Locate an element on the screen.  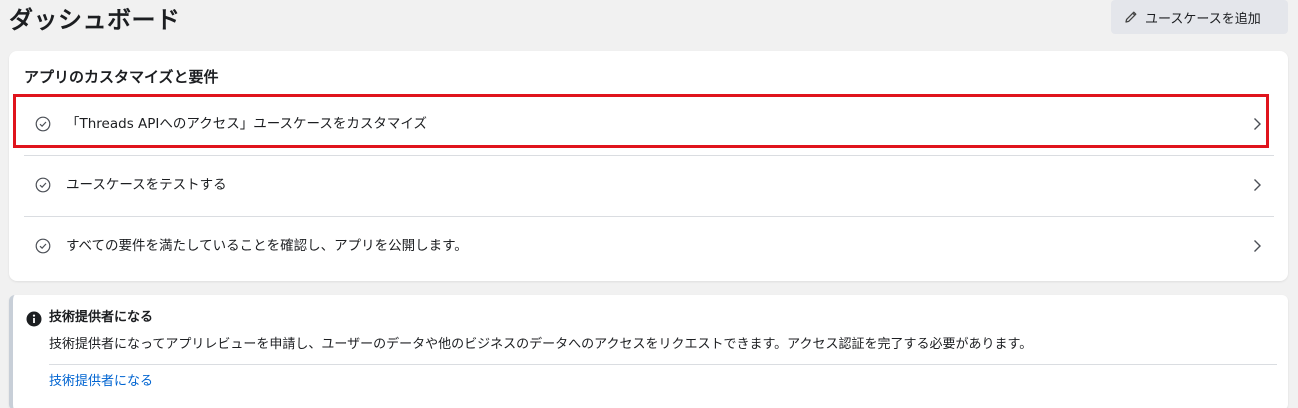
page-header: ダッシュボード ユースケースを追加 is located at coordinates (649, 22).